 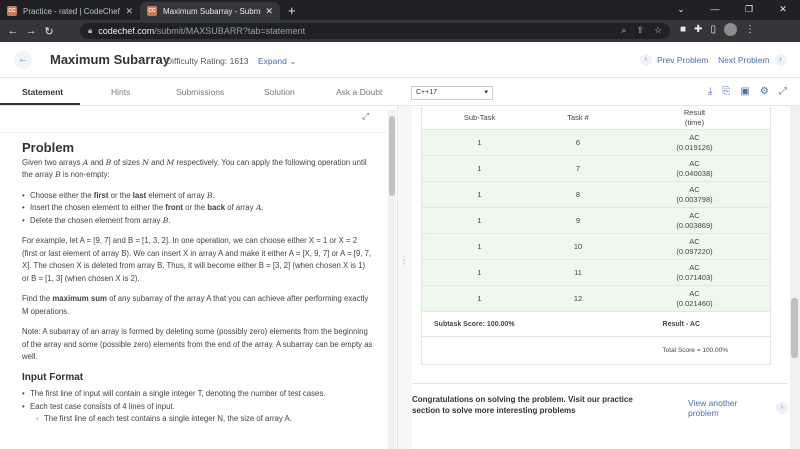 I want to click on panel-splitter, so click(x=405, y=277).